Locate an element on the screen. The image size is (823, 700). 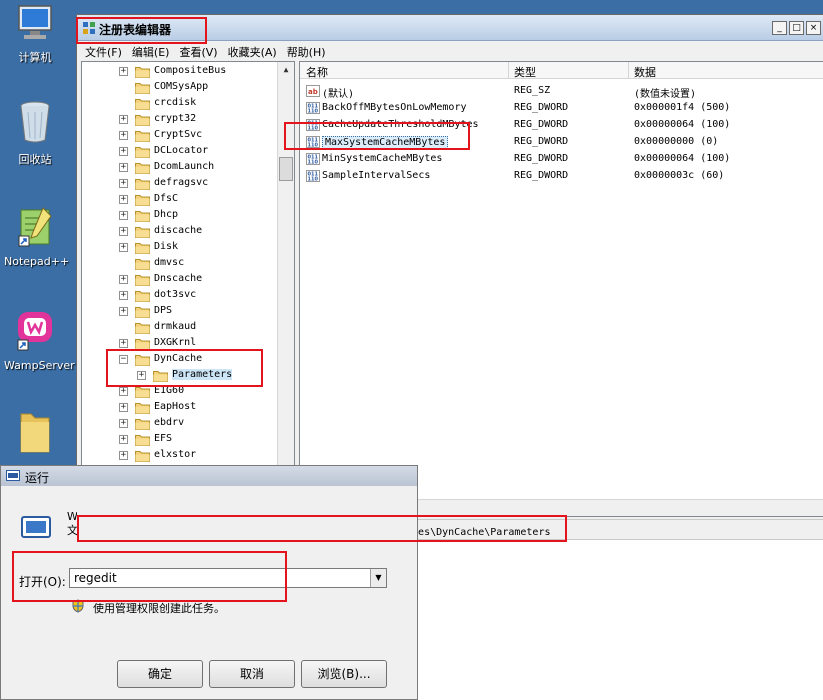
tree-item: + DcomLaunch is located at coordinates (182, 168).